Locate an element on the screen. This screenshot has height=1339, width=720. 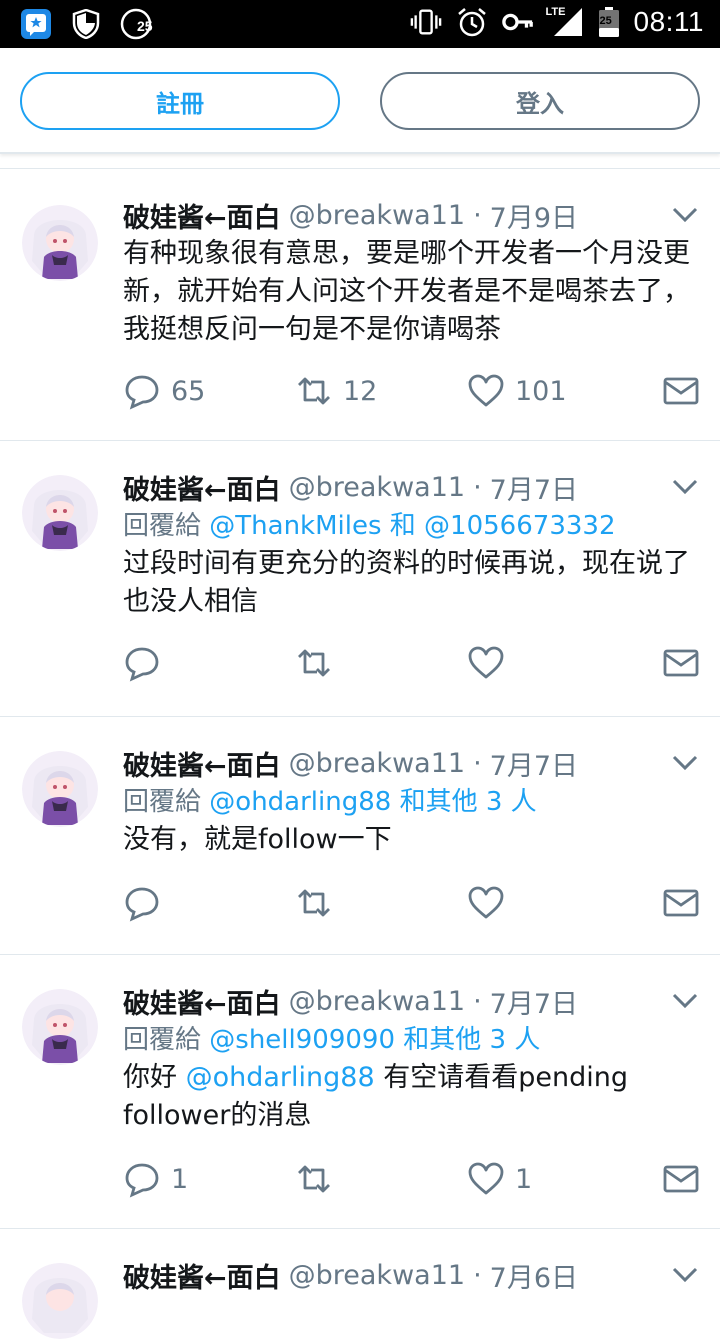
status-bar: 25 LTE 25 08:11 is located at coordinates (360, 24).